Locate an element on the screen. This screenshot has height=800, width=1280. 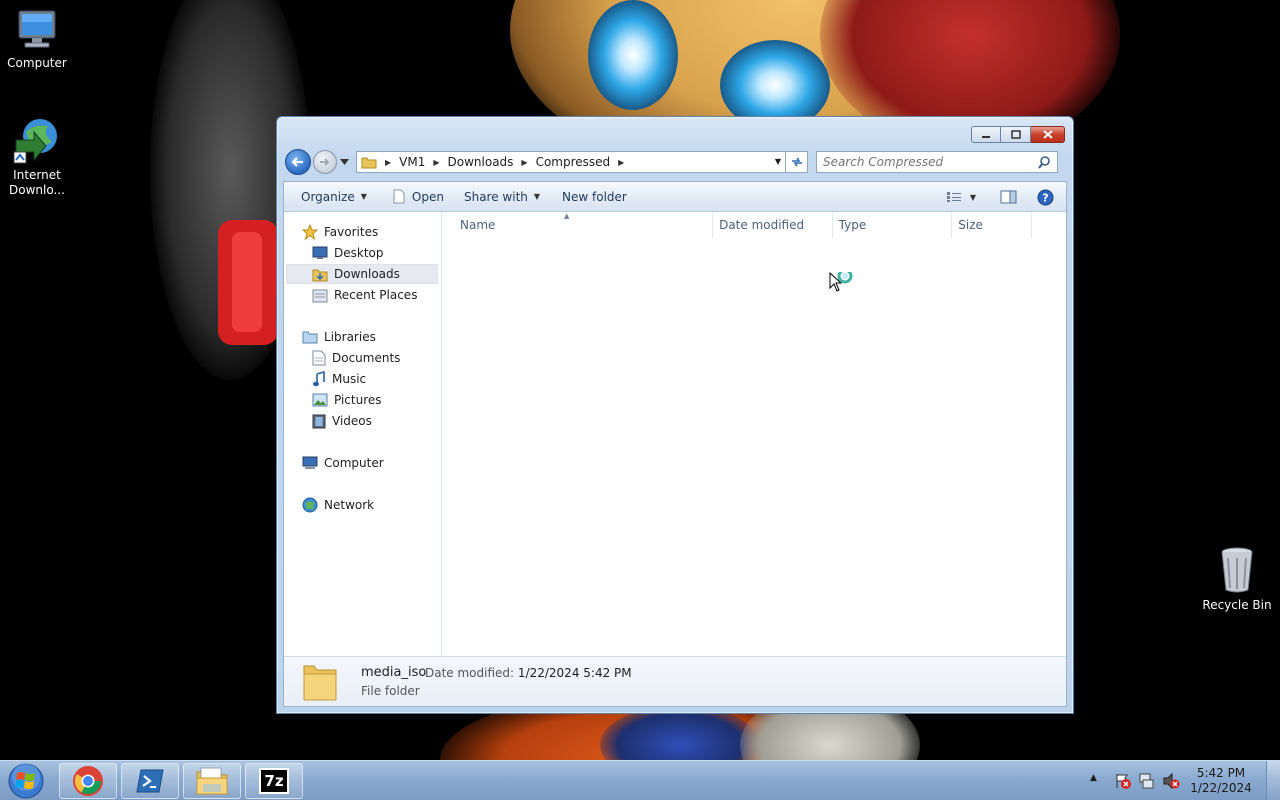
share-with-button: Share with ▼ is located at coordinates (502, 197).